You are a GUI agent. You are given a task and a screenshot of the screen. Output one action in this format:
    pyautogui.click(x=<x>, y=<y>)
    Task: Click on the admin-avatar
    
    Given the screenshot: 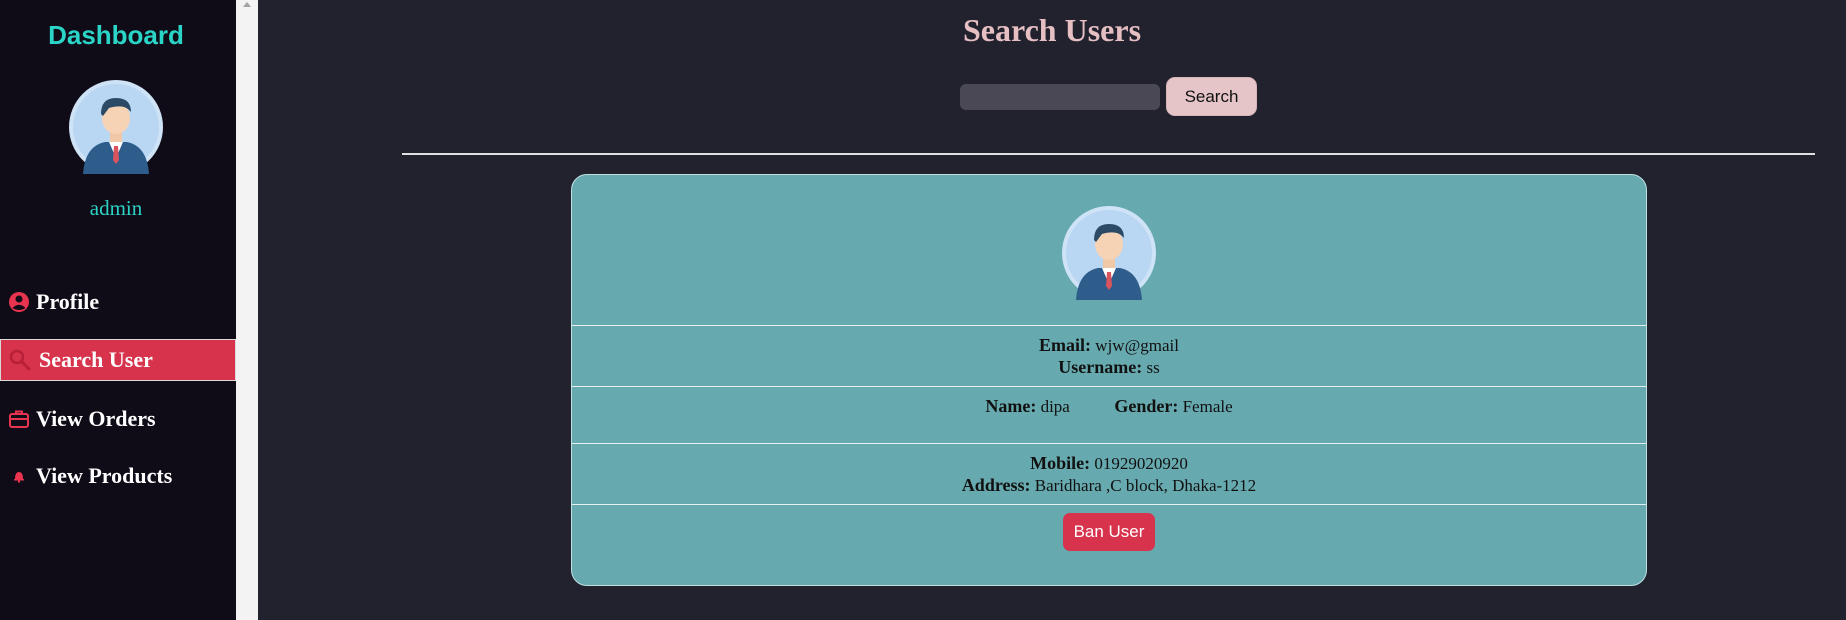 What is the action you would take?
    pyautogui.click(x=116, y=127)
    